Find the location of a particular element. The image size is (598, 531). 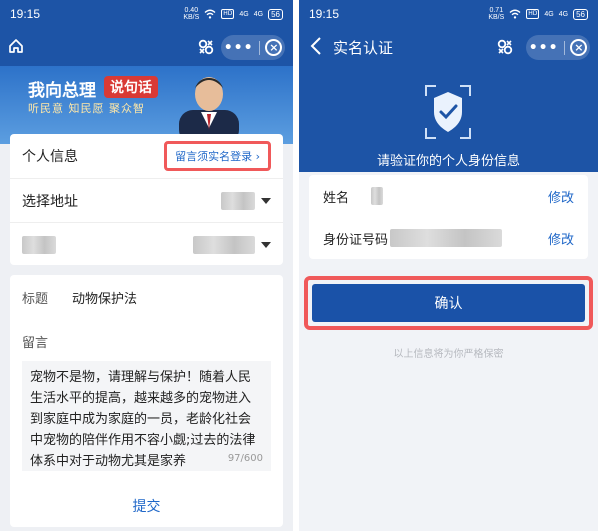

shield-check-icon is located at coordinates (448, 112).